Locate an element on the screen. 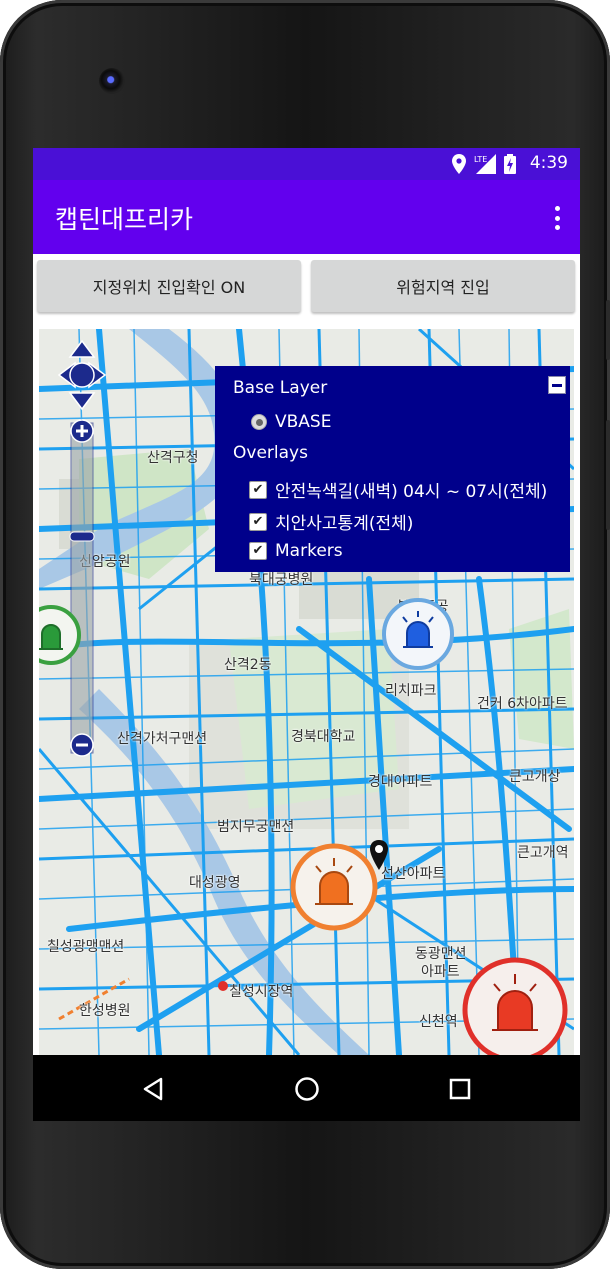 Image resolution: width=610 pixels, height=1269 pixels. overlay-label: 치안사고통계(전체) is located at coordinates (344, 524).